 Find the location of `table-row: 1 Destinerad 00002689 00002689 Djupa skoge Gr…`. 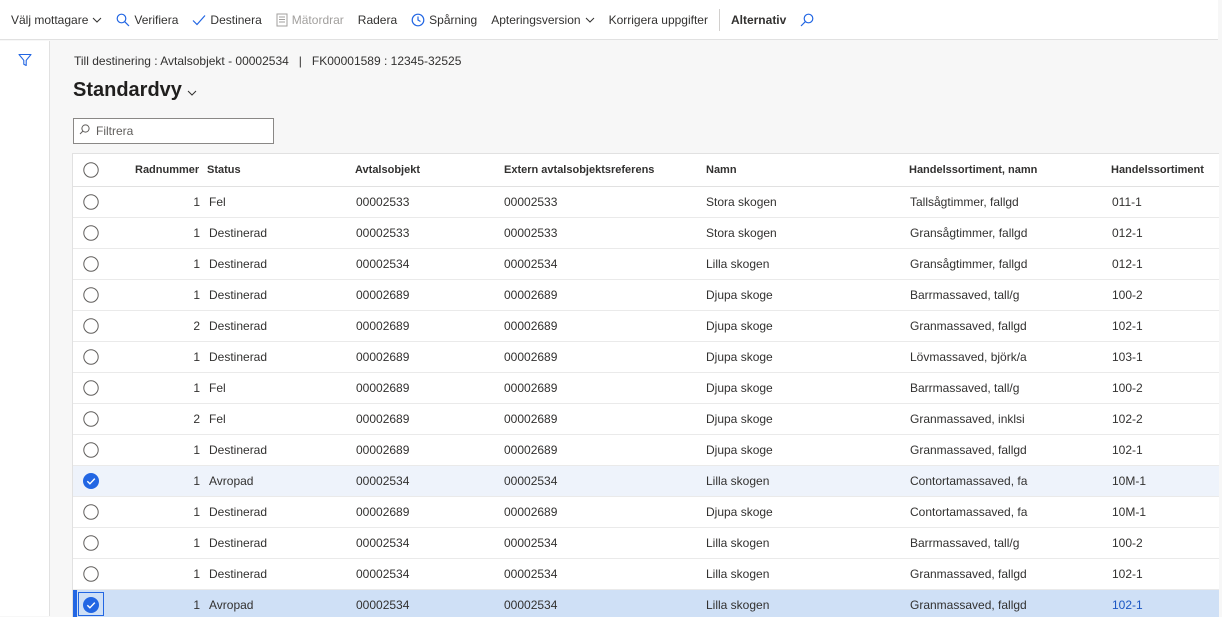

table-row: 1 Destinerad 00002689 00002689 Djupa skoge Gr… is located at coordinates (646, 450).